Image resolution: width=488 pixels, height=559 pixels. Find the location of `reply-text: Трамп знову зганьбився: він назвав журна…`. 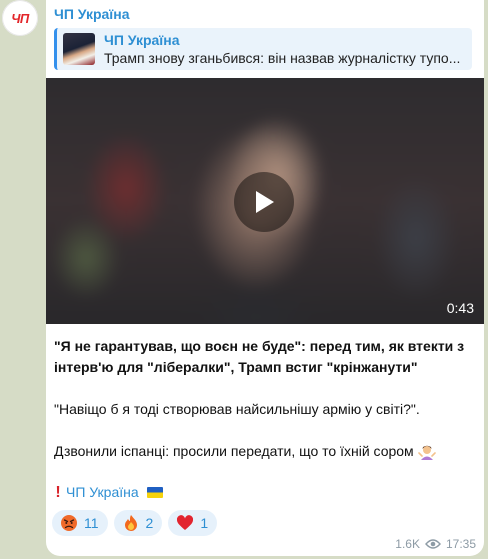

reply-text: Трамп знову зганьбився: він назвав журна… is located at coordinates (282, 58).